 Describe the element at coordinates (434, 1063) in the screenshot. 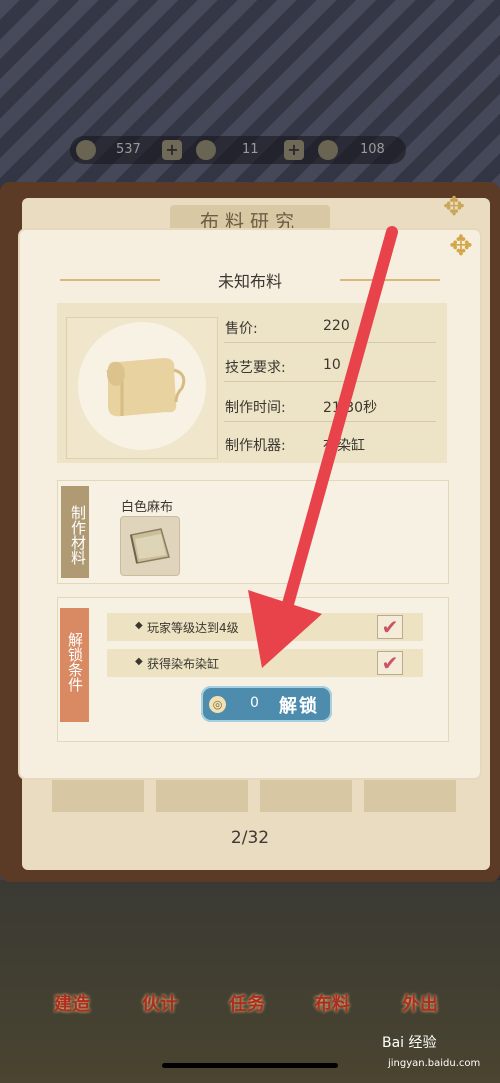

I see `watermark-url: jingyan.baidu.com` at that location.